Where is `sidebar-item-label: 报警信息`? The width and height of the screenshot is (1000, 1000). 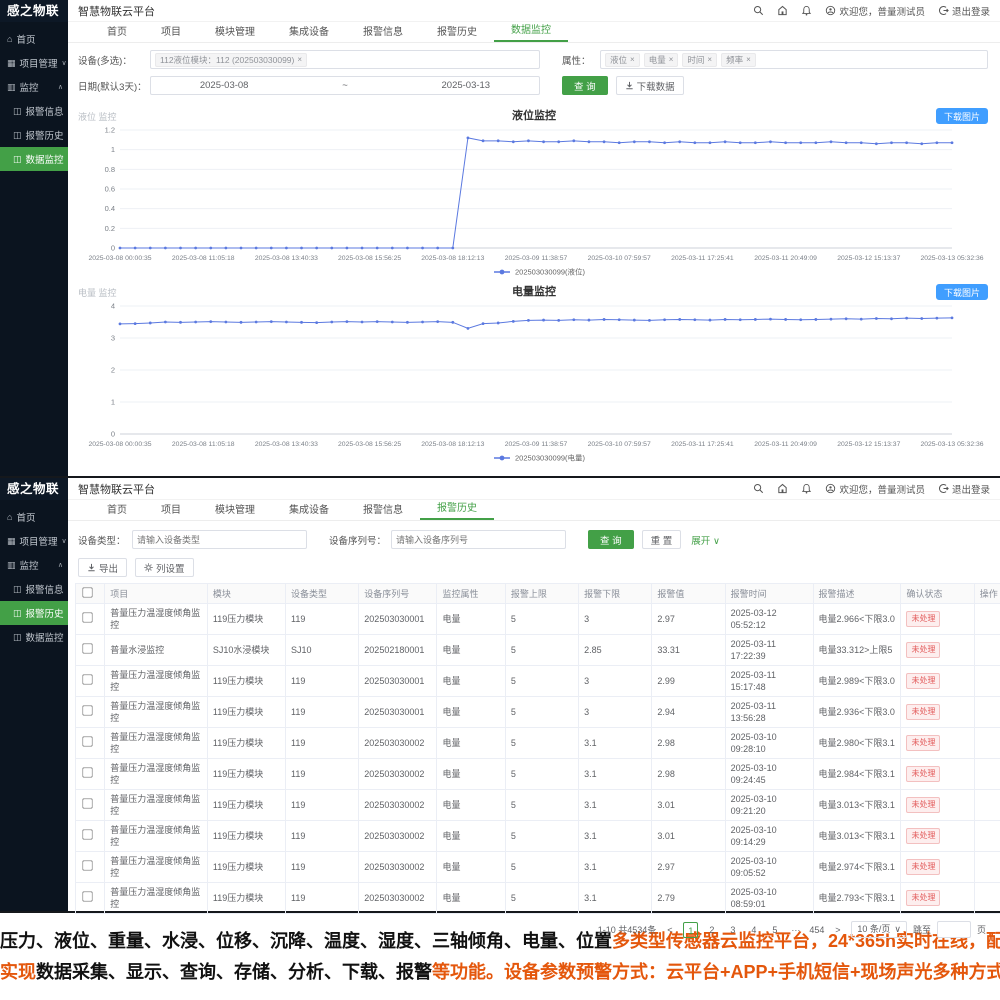 sidebar-item-label: 报警信息 is located at coordinates (44, 112).